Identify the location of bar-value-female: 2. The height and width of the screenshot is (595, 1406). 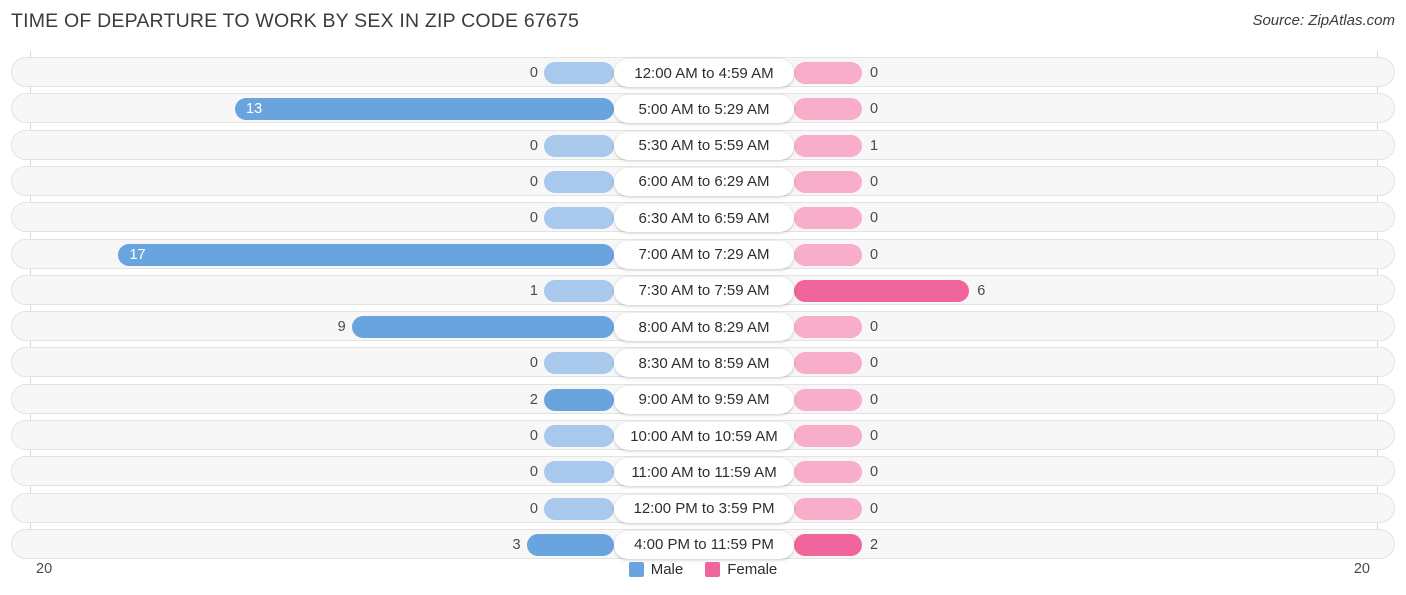
(874, 544).